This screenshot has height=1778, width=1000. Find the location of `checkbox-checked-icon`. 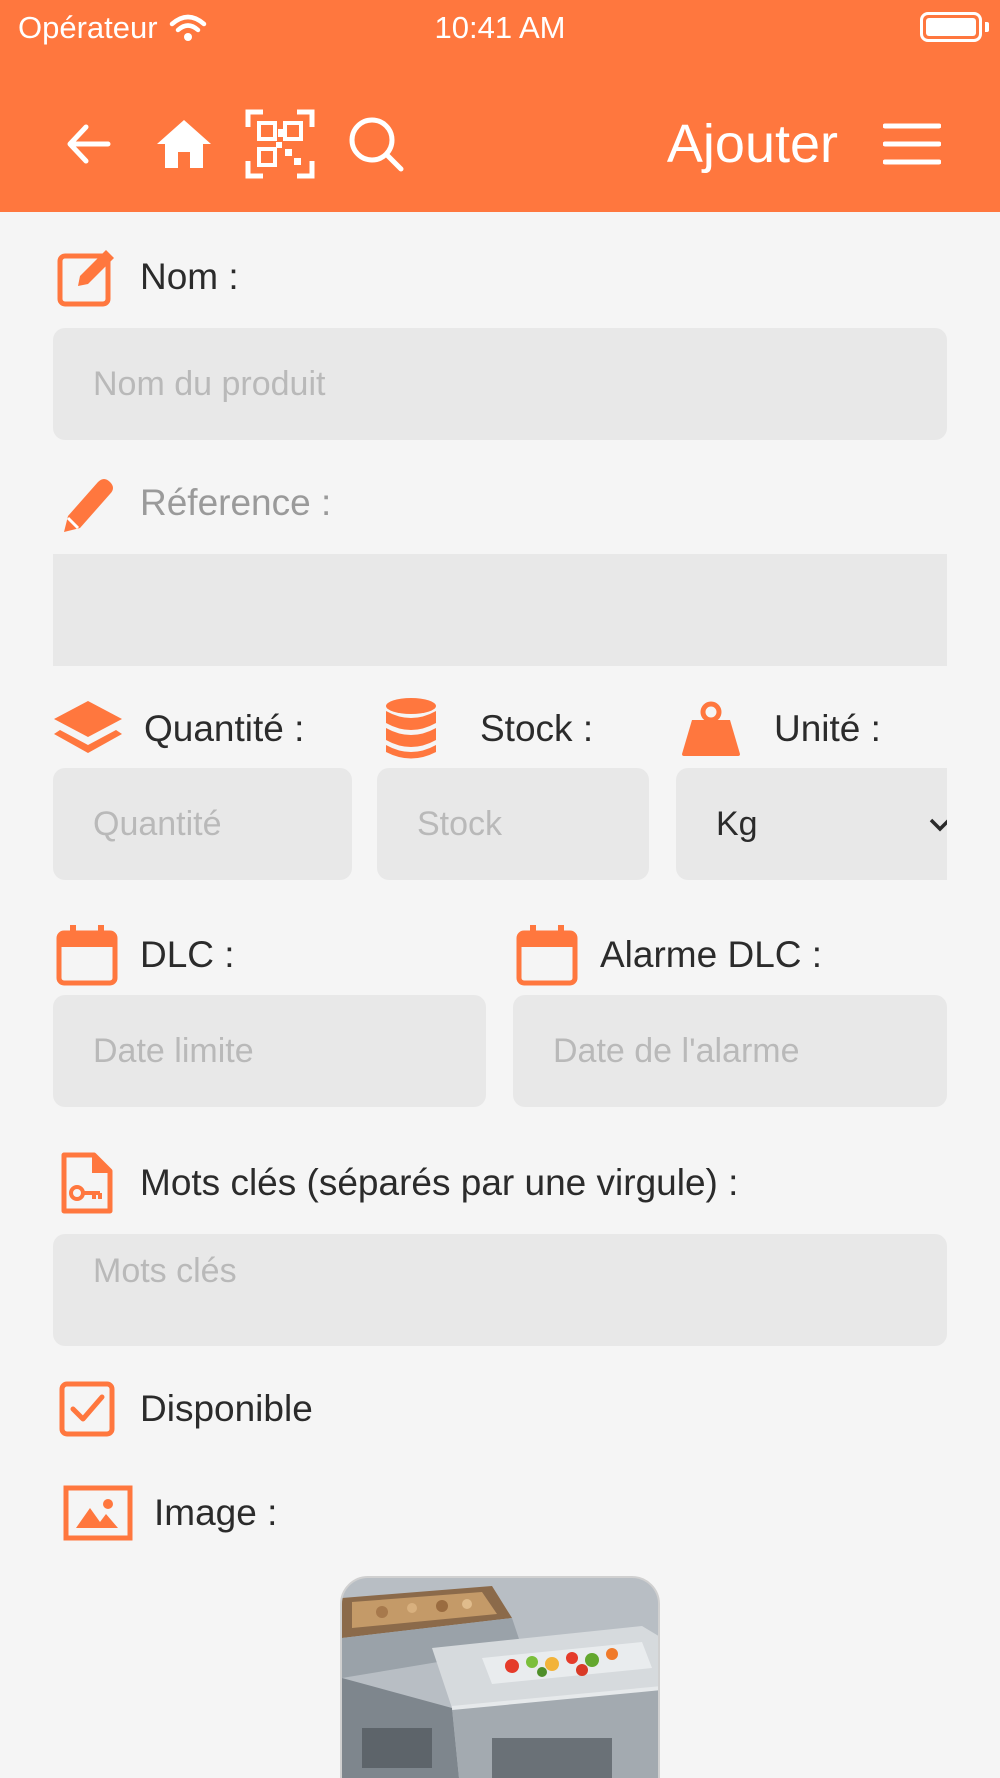

checkbox-checked-icon is located at coordinates (87, 1409).